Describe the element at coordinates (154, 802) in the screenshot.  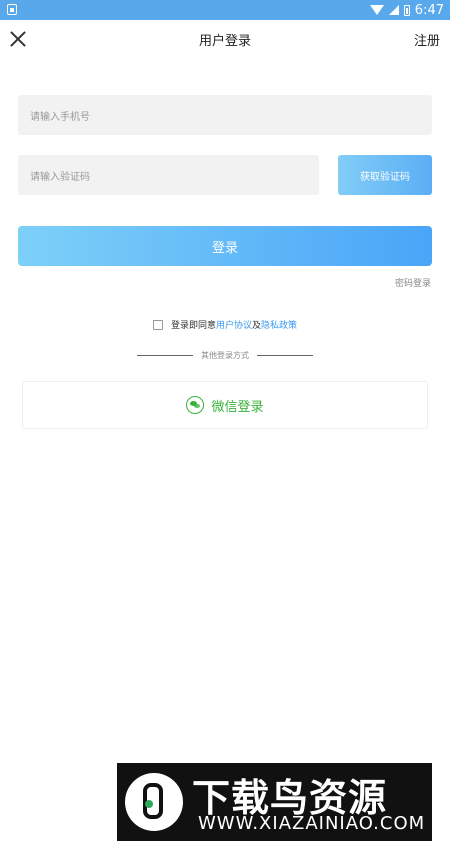
I see `watermark-logo-icon` at that location.